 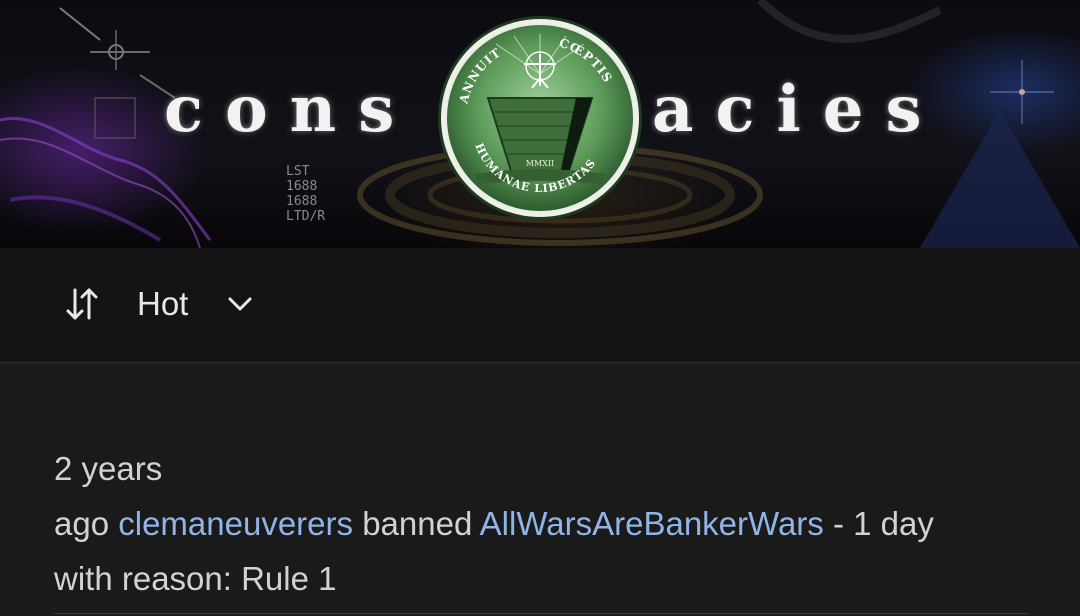 I want to click on ban-duration: - 1 day, so click(x=883, y=523).